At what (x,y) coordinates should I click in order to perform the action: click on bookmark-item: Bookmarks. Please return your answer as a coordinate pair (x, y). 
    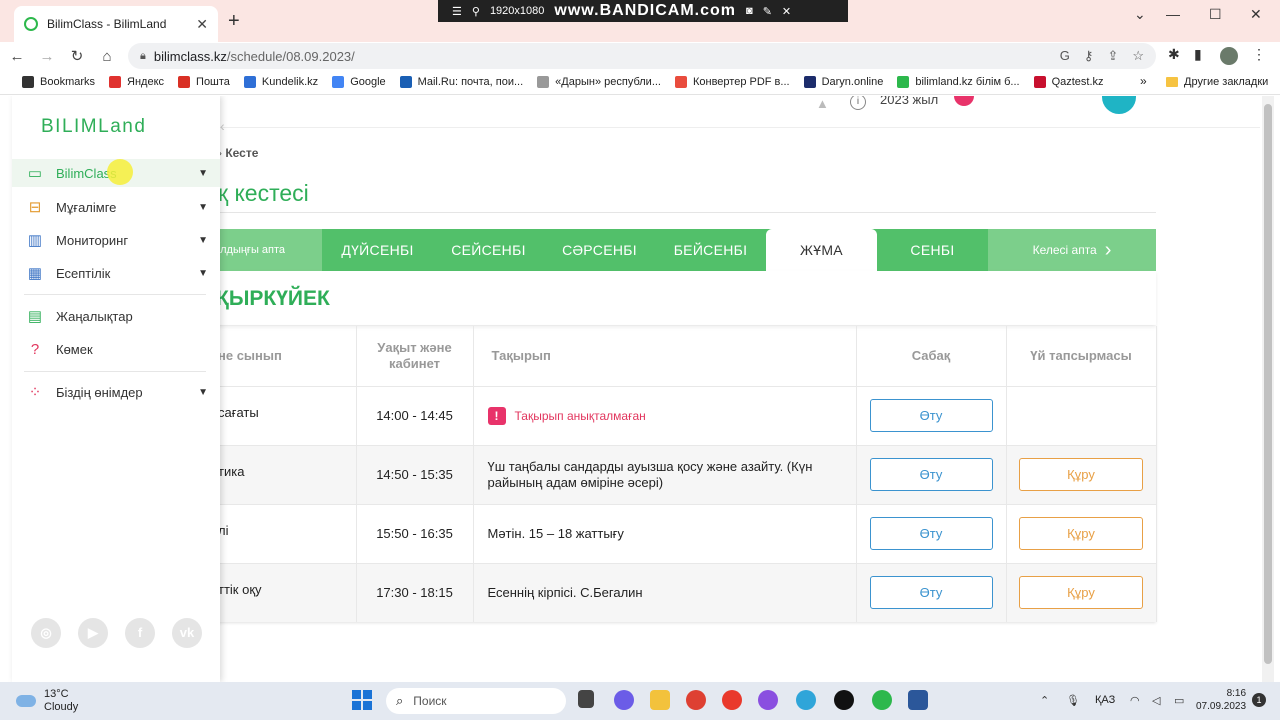
    Looking at the image, I should click on (58, 82).